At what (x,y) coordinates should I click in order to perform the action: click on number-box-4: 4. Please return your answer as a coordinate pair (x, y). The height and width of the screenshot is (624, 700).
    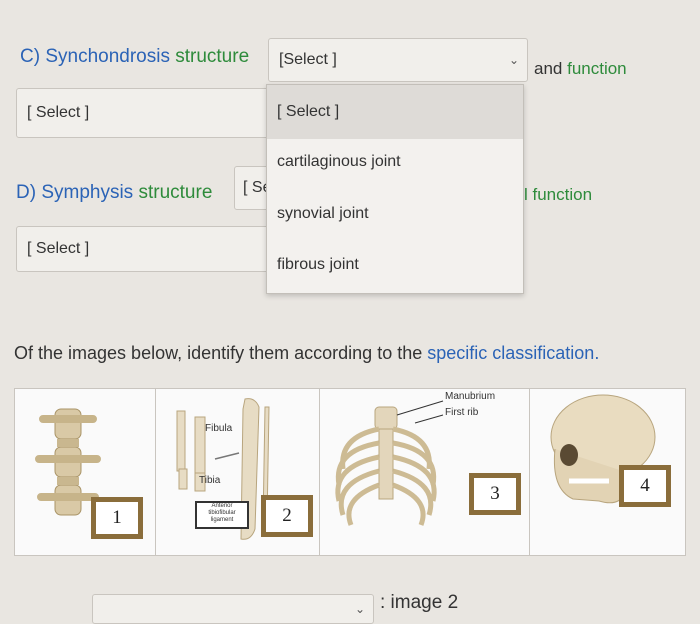
    Looking at the image, I should click on (645, 486).